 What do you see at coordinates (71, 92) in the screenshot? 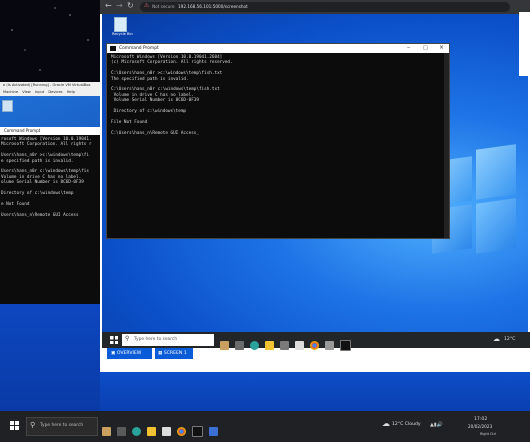
I see `menu-help: Help` at bounding box center [71, 92].